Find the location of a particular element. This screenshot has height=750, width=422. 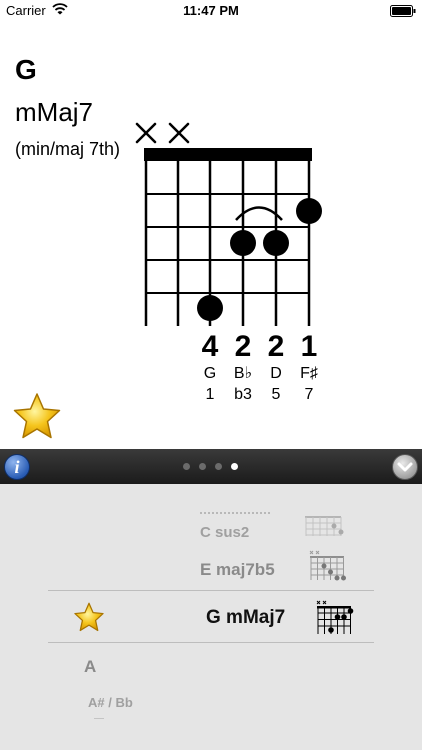

note-name: F♯ is located at coordinates (309, 373).